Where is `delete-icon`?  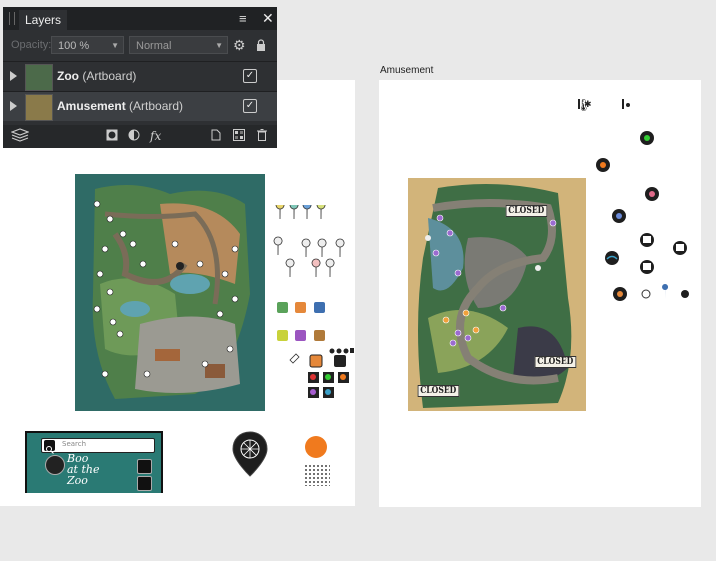 delete-icon is located at coordinates (262, 136).